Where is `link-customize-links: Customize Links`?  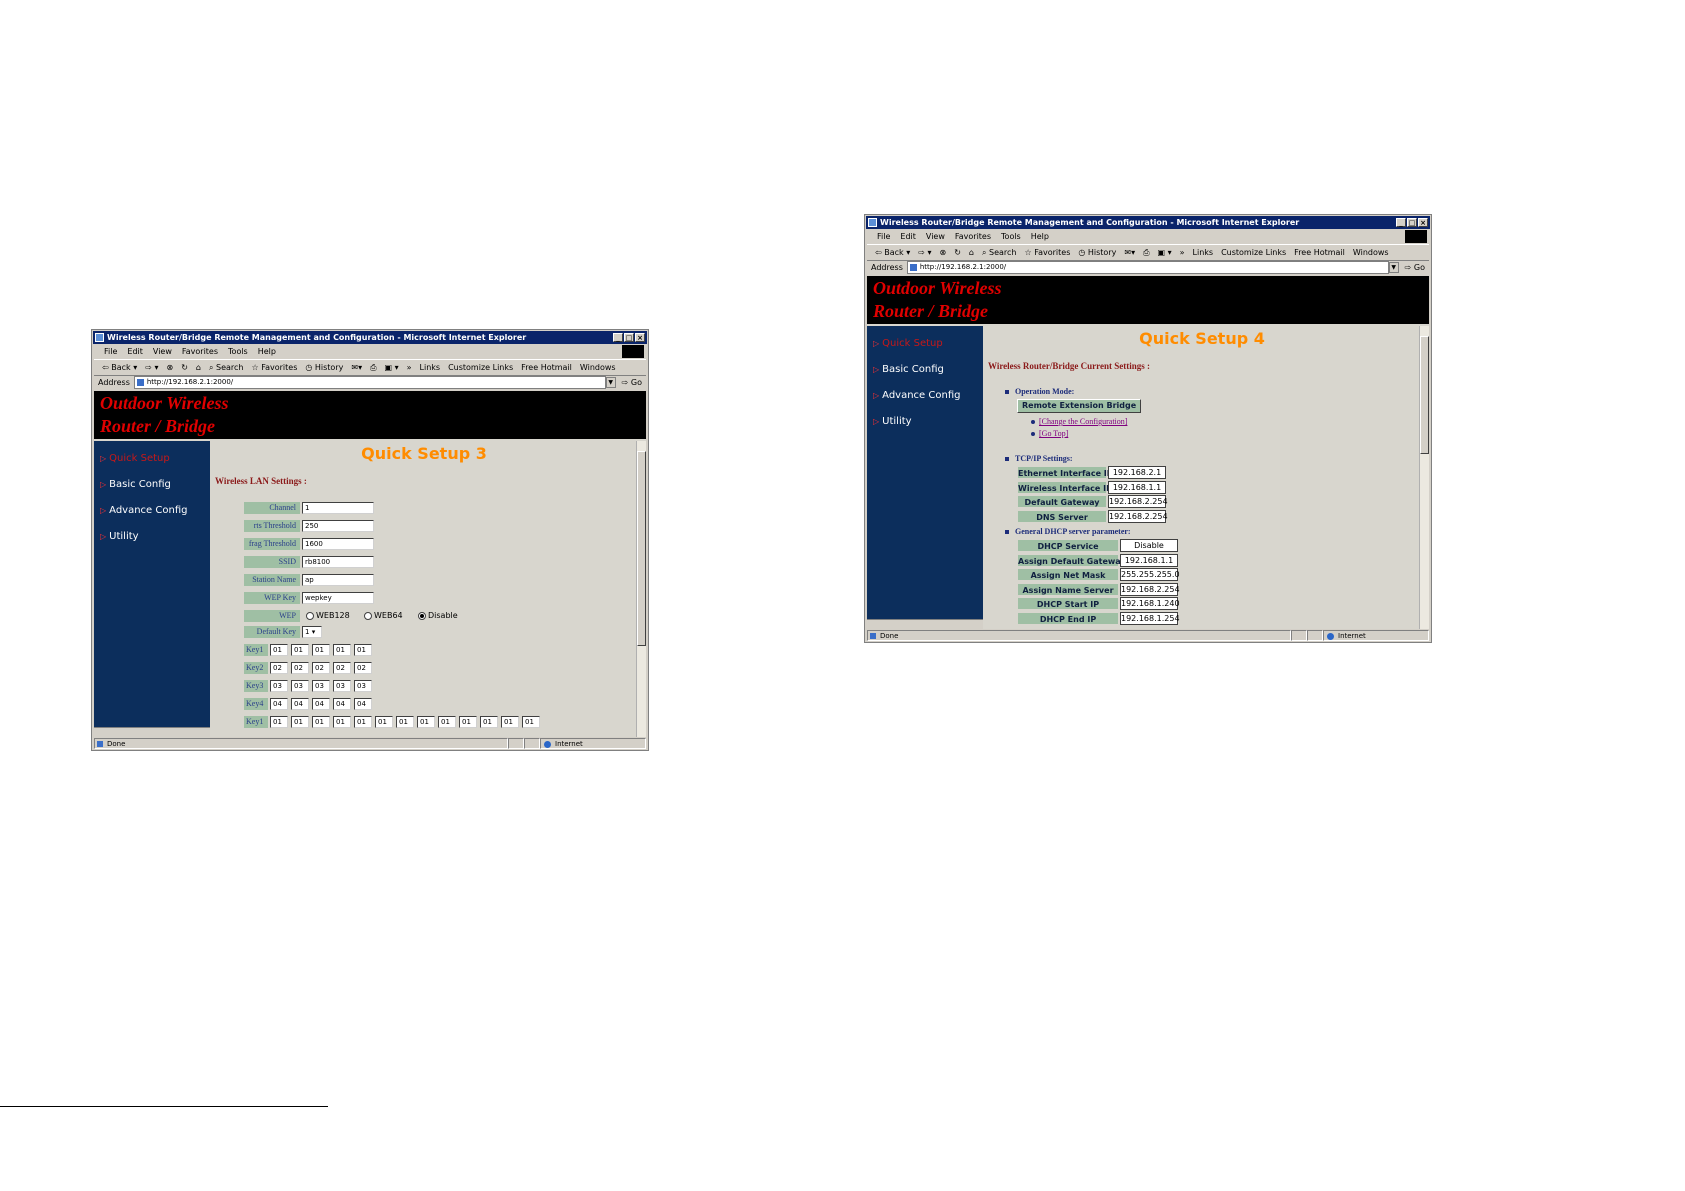
link-customize-links: Customize Links is located at coordinates (480, 367).